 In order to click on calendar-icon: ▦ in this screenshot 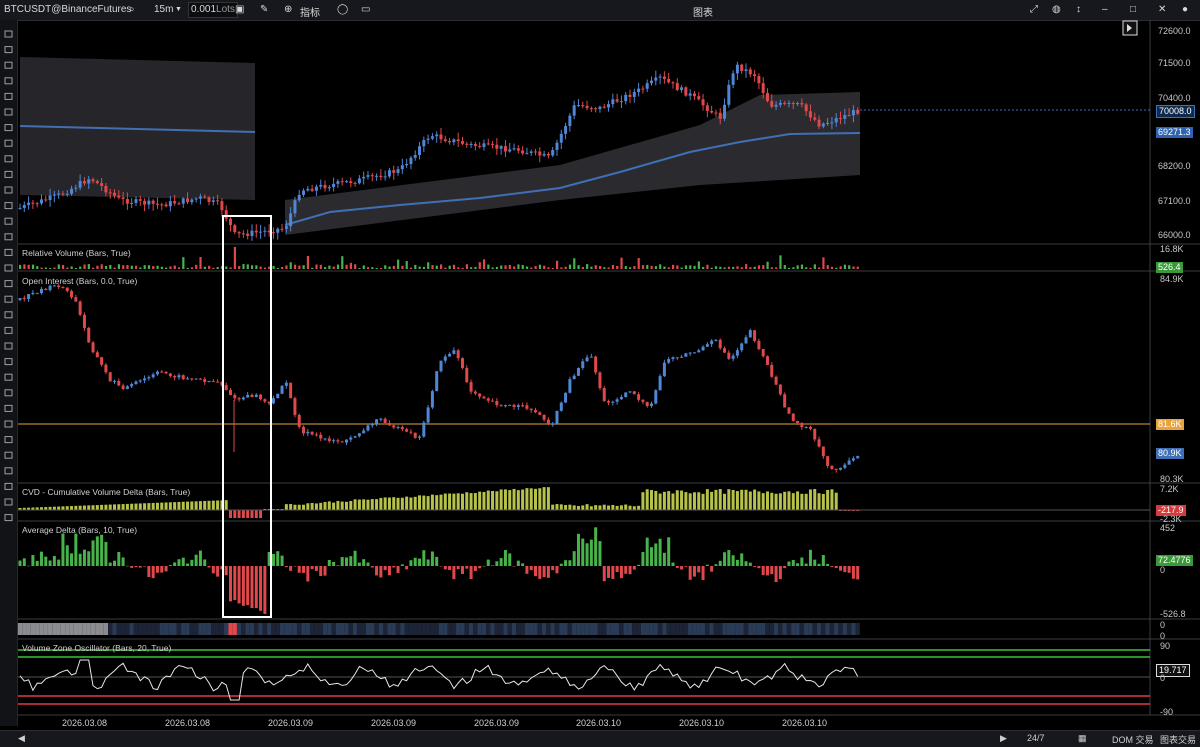, I will do `click(1082, 738)`.